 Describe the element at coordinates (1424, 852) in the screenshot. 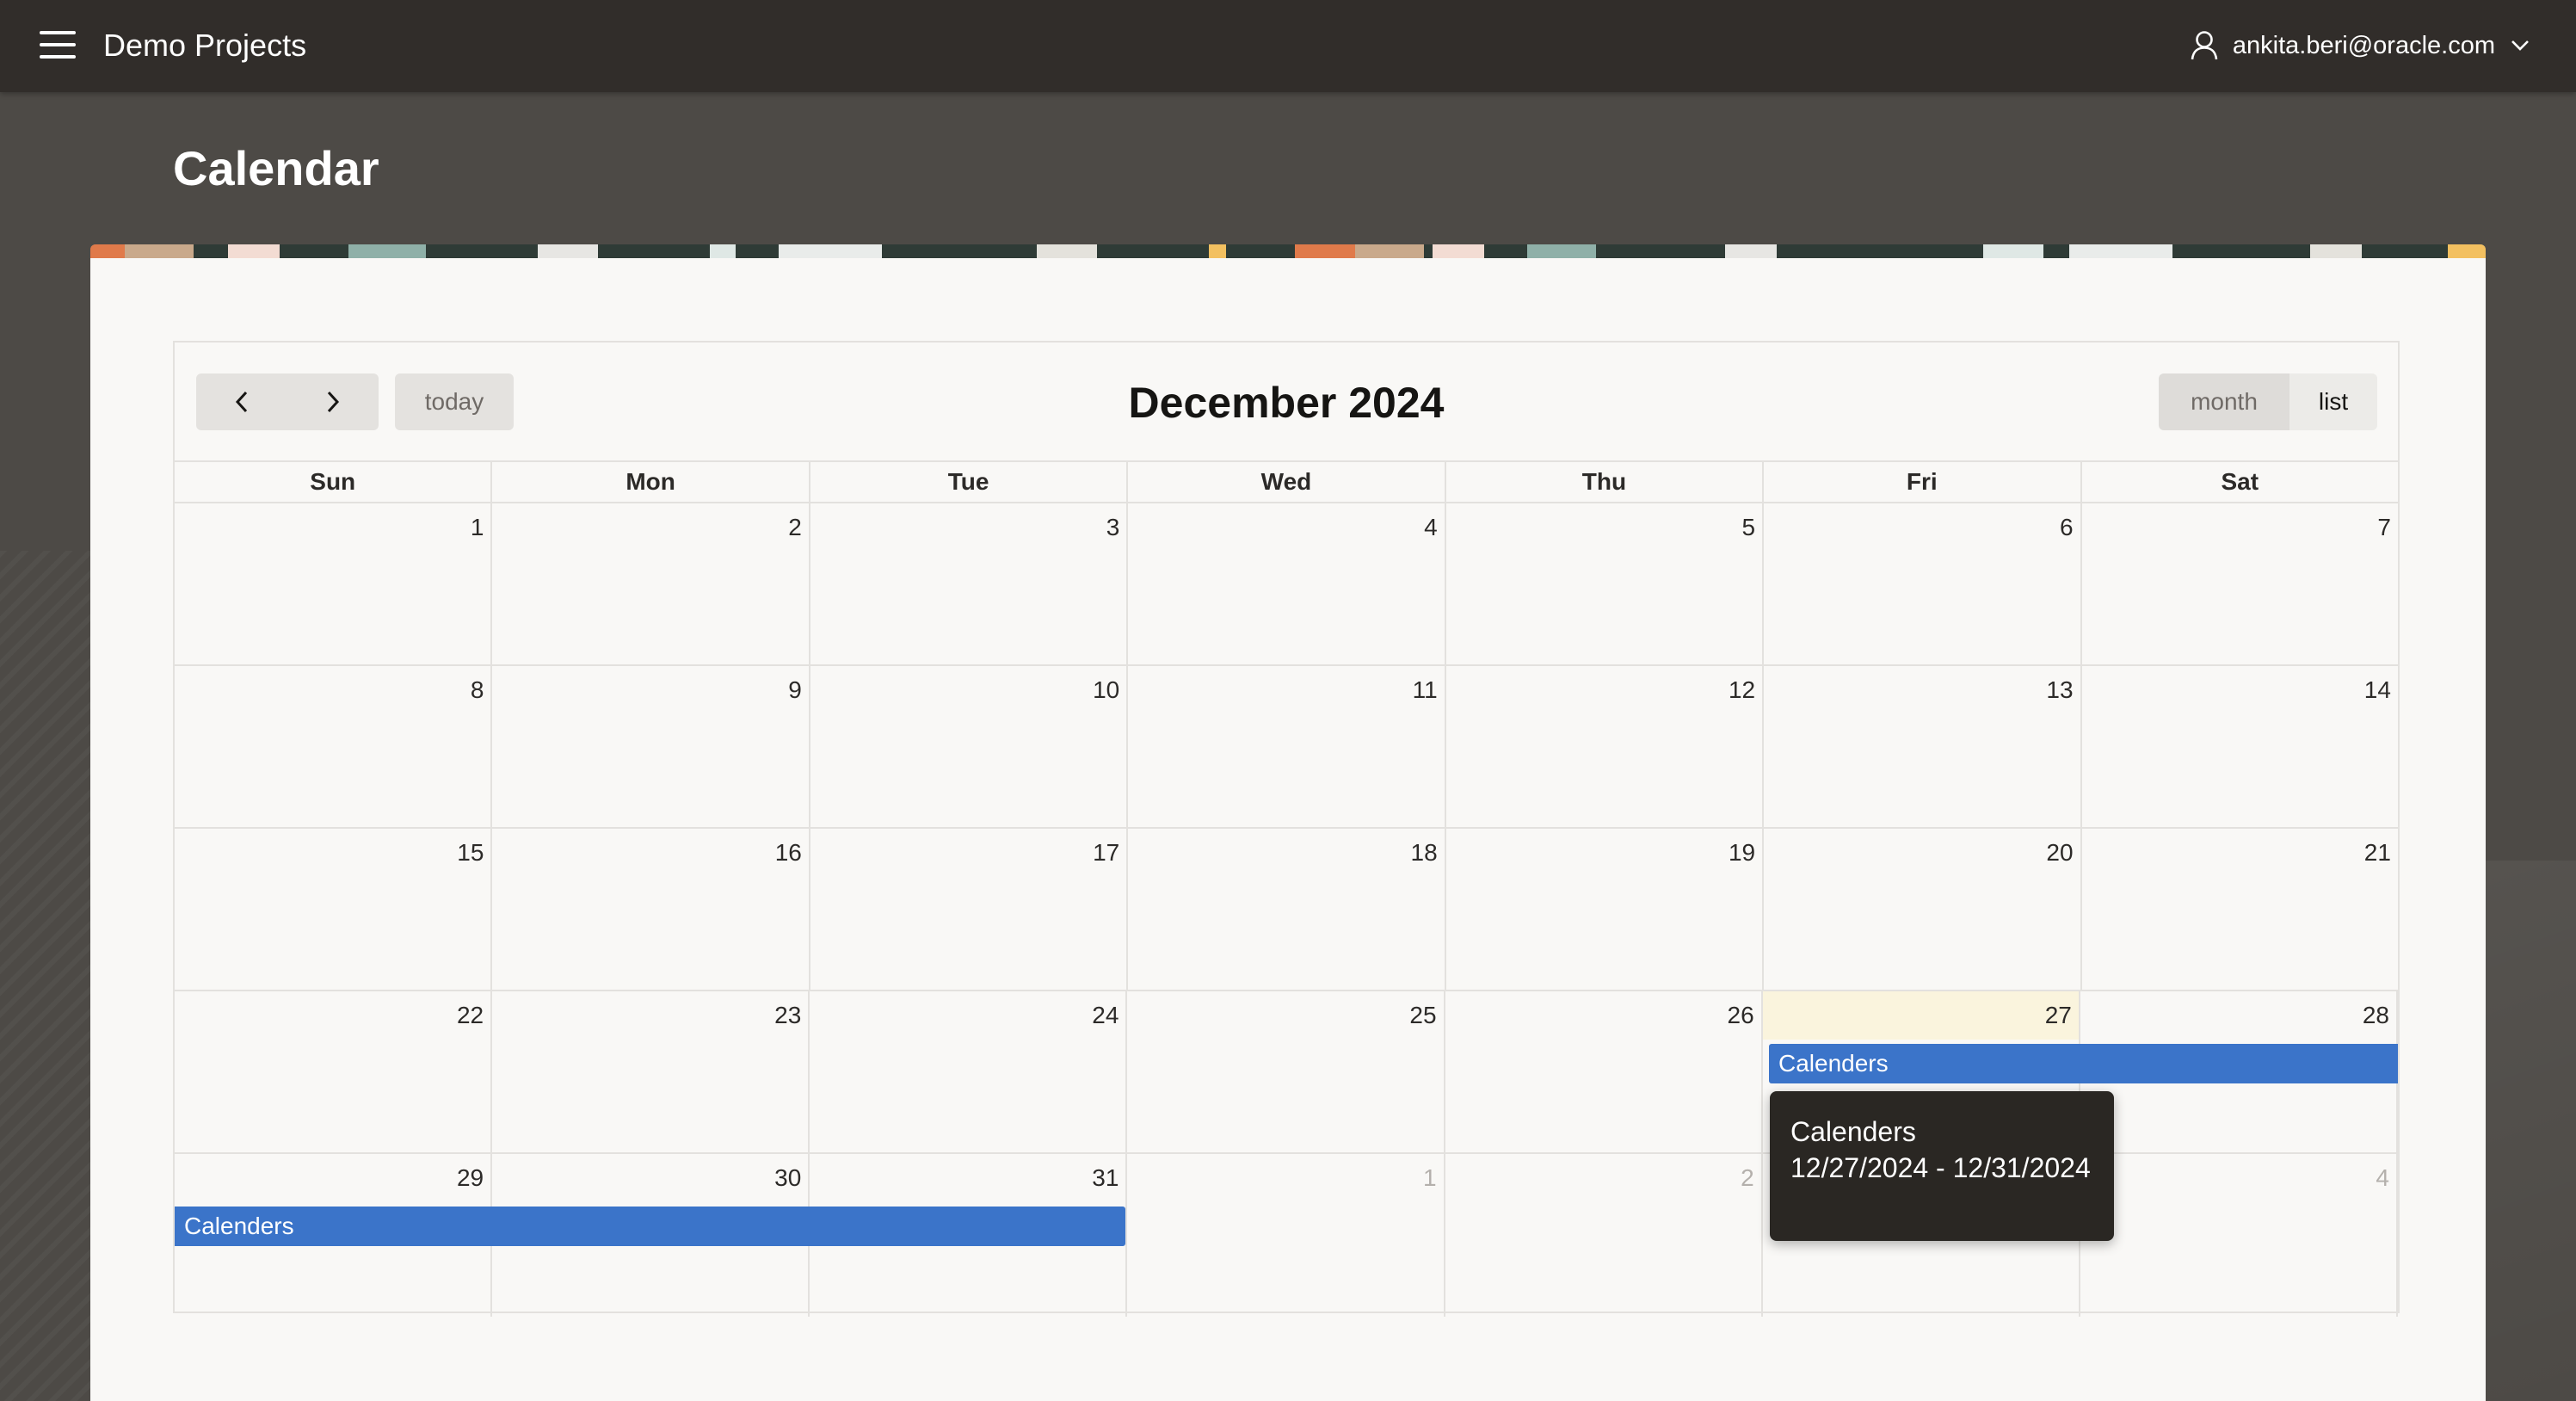

I see `day-number: 18` at that location.